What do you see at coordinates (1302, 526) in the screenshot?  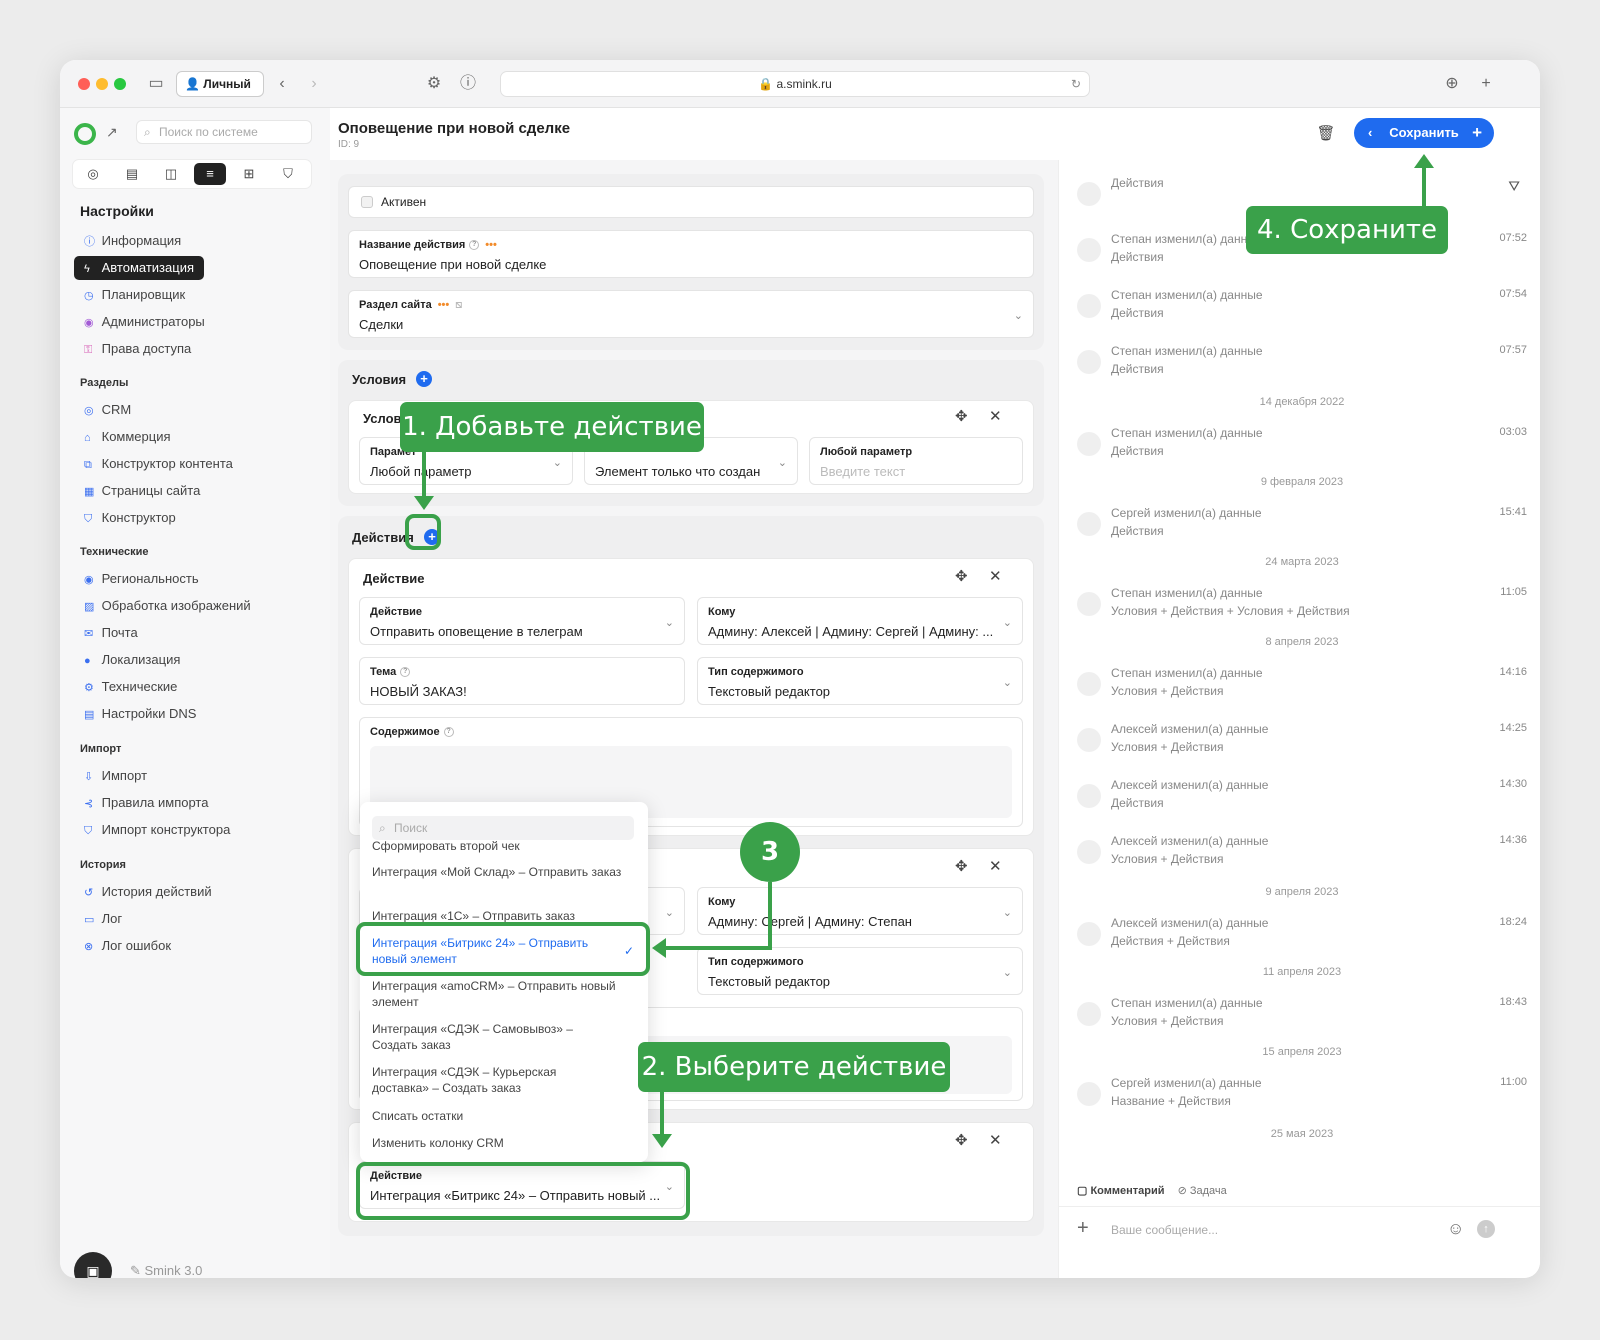 I see `log-entry: Сергей изменил(а) данные Действия 15:41` at bounding box center [1302, 526].